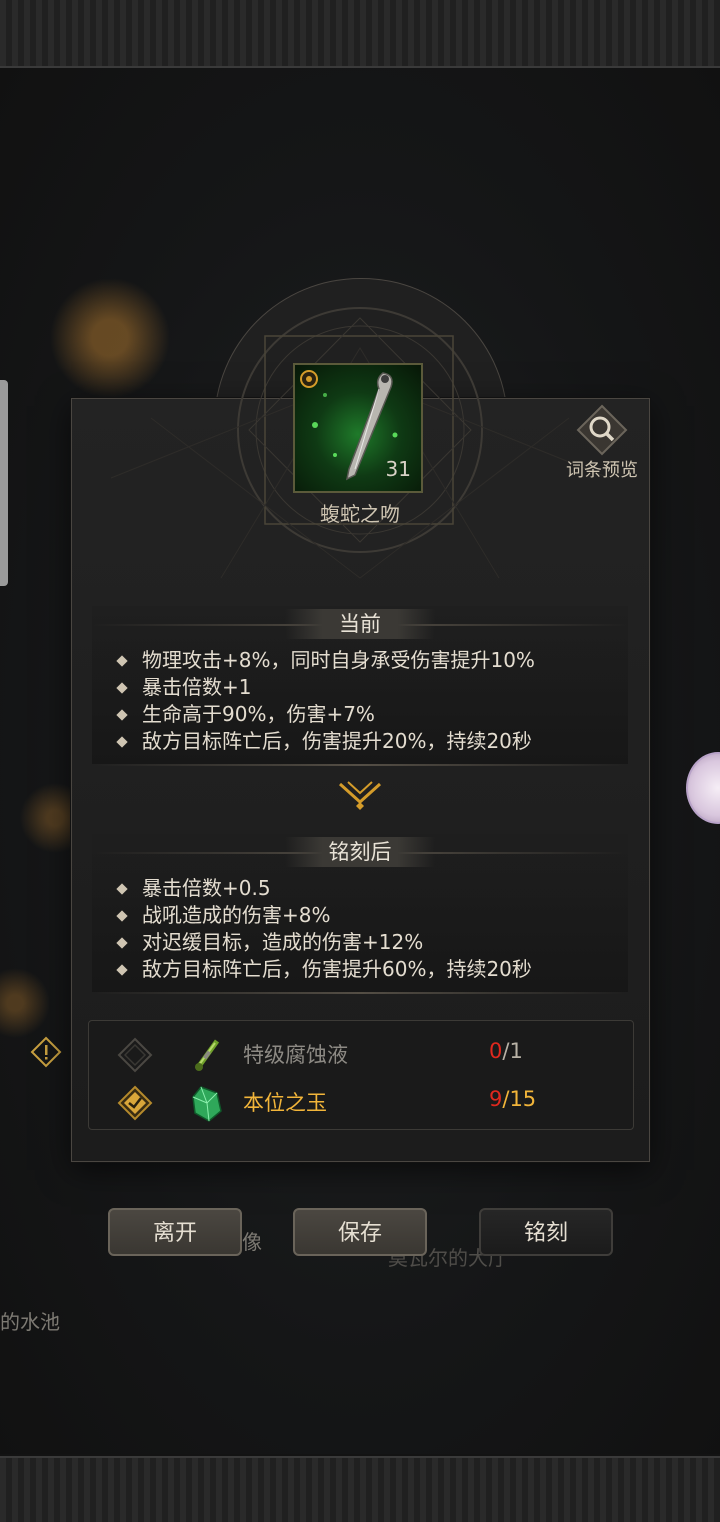 The height and width of the screenshot is (1522, 720). What do you see at coordinates (135, 1103) in the screenshot?
I see `checked-icon` at bounding box center [135, 1103].